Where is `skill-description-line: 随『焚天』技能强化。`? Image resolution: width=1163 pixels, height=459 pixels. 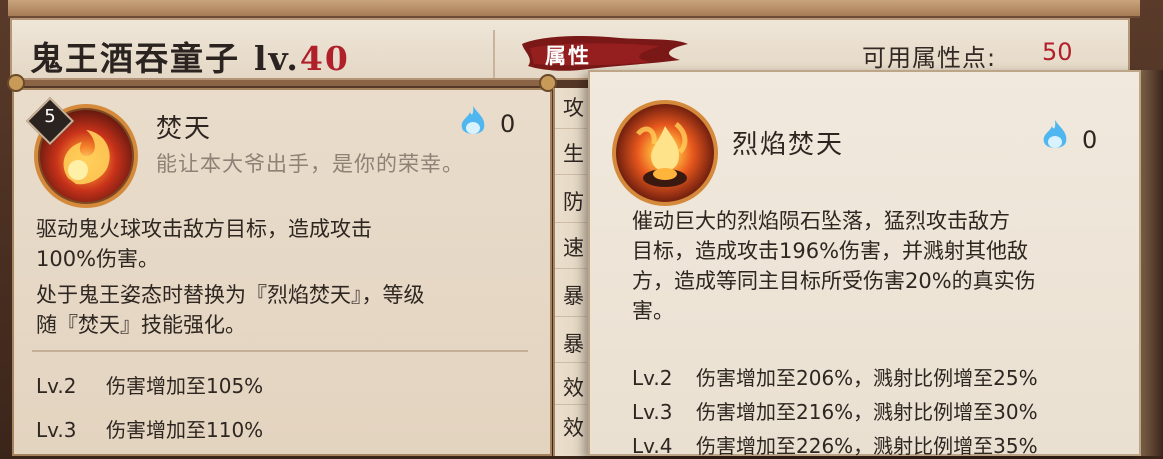 skill-description-line: 随『焚天』技能强化。 is located at coordinates (141, 325).